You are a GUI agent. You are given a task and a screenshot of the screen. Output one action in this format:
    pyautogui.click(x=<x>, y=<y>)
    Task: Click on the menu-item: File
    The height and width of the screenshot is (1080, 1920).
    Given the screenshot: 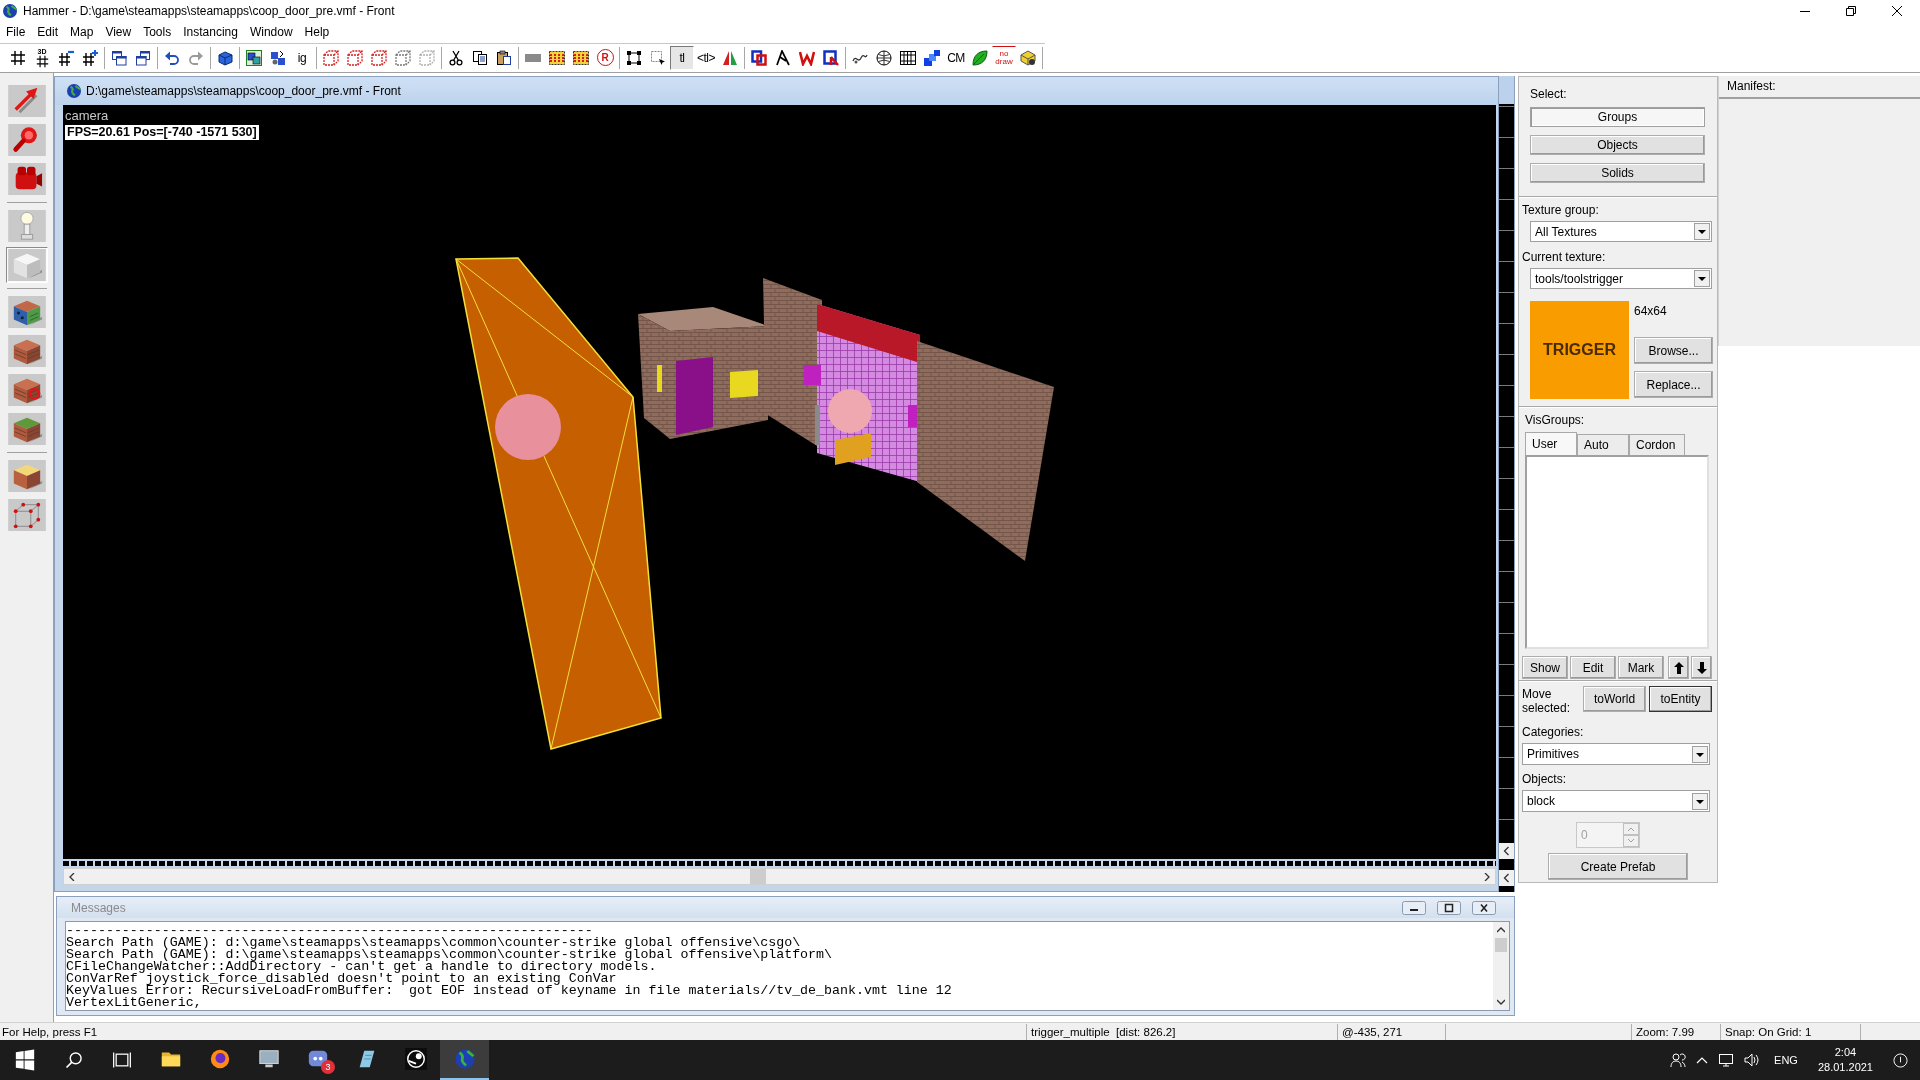 What is the action you would take?
    pyautogui.click(x=16, y=32)
    